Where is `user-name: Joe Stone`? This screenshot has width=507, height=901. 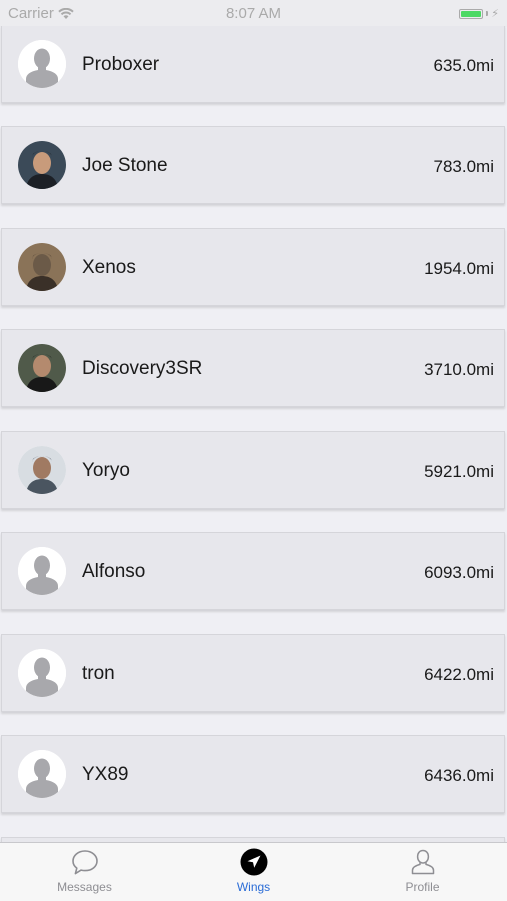 user-name: Joe Stone is located at coordinates (125, 165).